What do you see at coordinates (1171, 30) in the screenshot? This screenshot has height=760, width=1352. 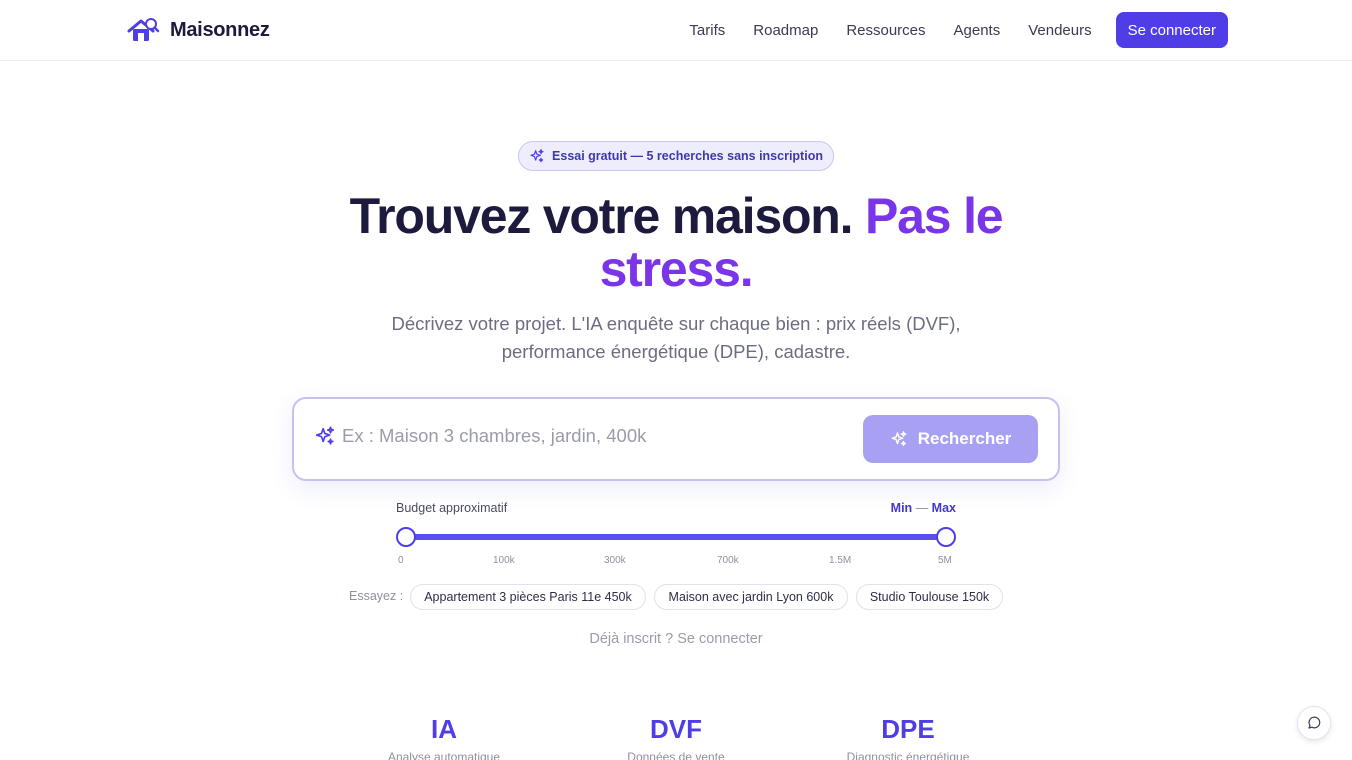 I see `login-button: Se connecter` at bounding box center [1171, 30].